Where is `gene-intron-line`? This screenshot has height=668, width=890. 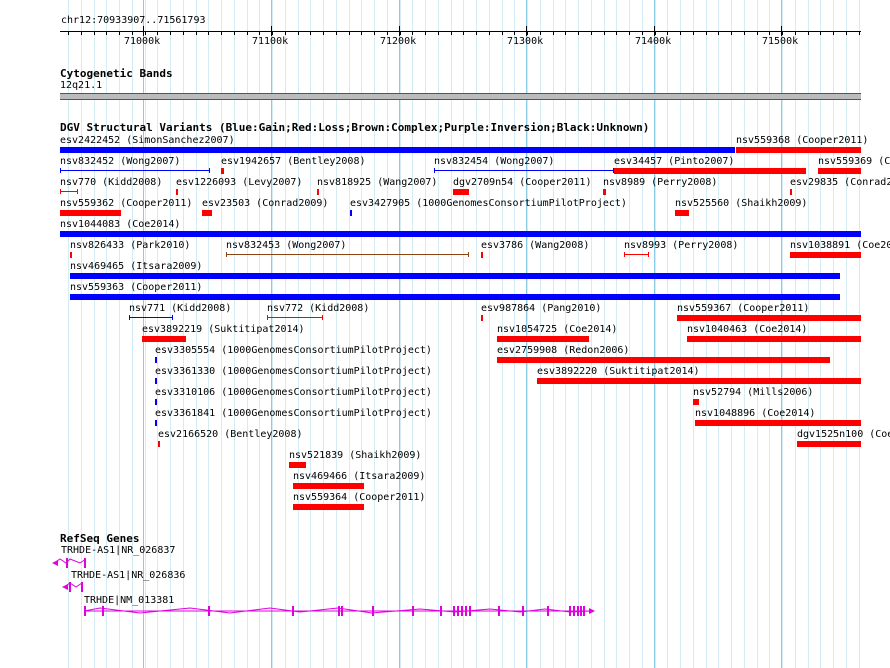
gene-intron-line is located at coordinates (70, 561).